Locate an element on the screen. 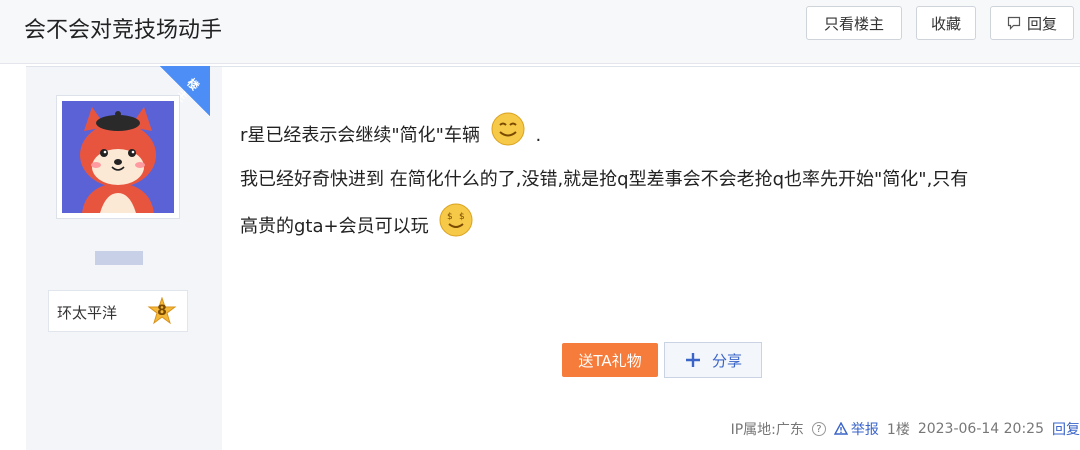 The width and height of the screenshot is (1080, 450). floor-number: 1楼 is located at coordinates (898, 430).